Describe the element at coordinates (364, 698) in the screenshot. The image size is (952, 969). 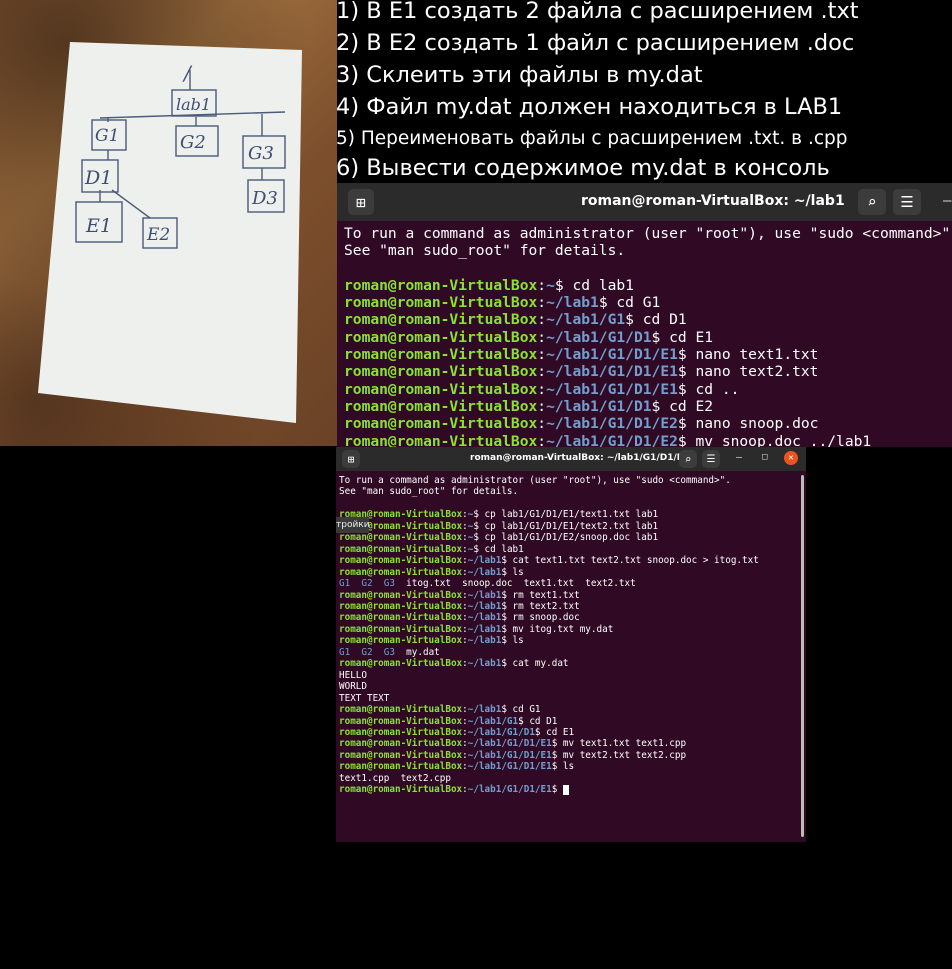
I see `output-line: TEXT TEXT` at that location.